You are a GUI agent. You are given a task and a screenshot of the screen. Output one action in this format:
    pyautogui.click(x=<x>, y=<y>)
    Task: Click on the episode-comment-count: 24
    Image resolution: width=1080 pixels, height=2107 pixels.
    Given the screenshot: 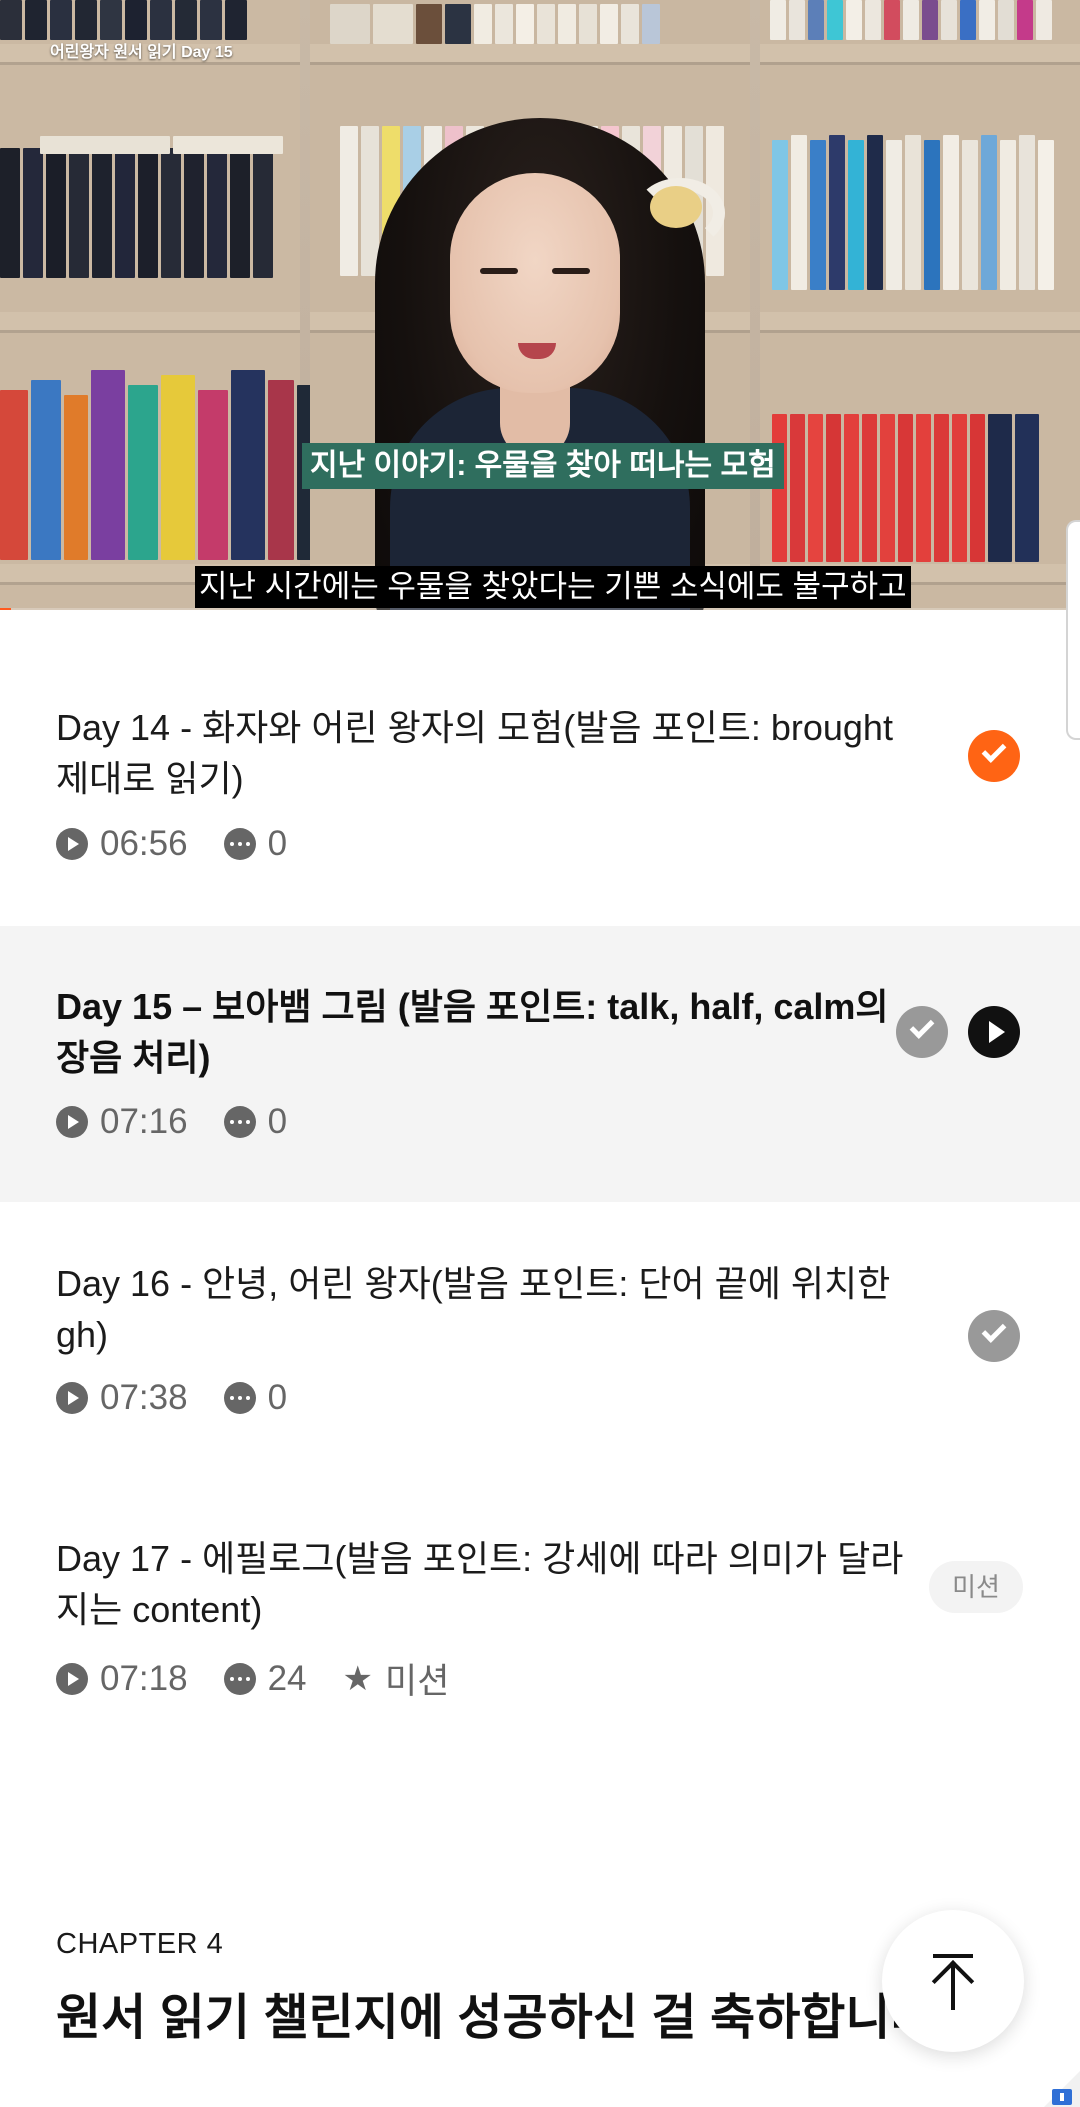 What is the action you would take?
    pyautogui.click(x=287, y=1678)
    